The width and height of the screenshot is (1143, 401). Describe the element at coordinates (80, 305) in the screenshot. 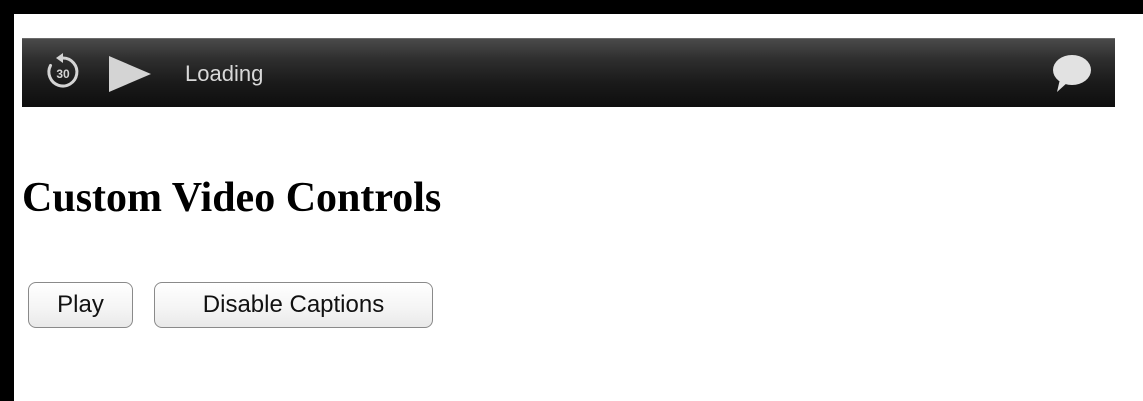

I see `play-button: Play` at that location.